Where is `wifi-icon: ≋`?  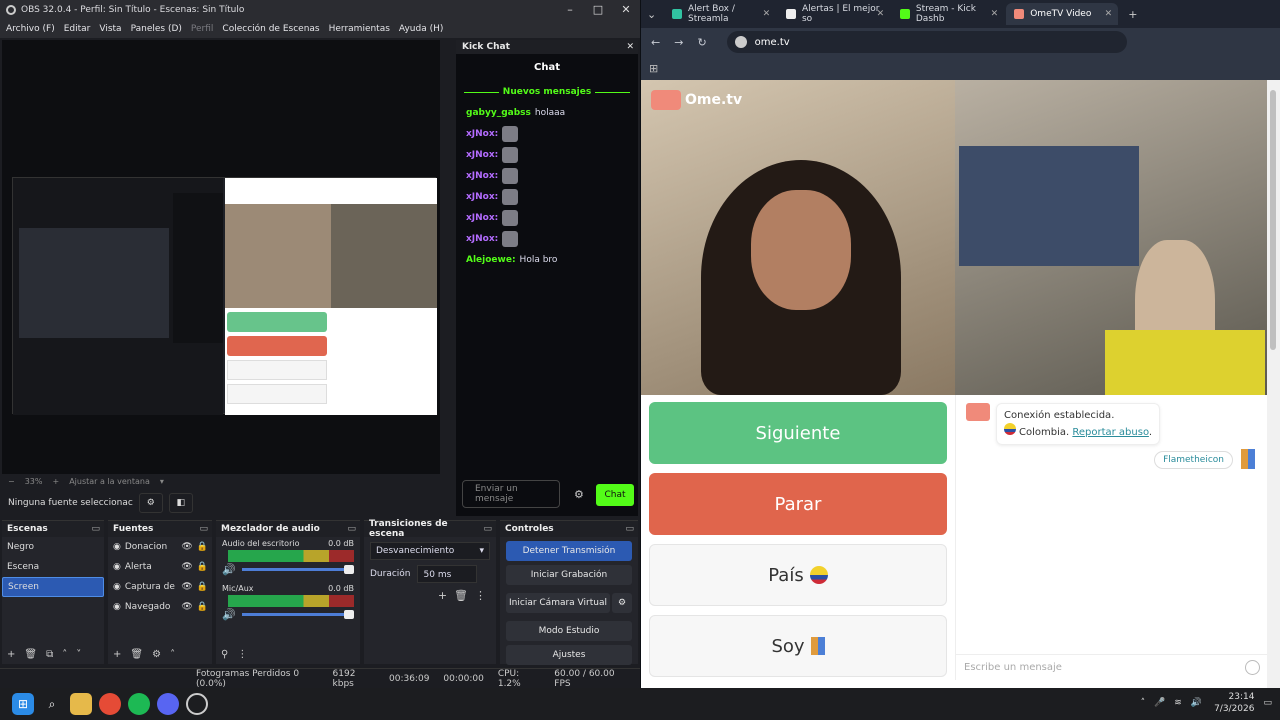 wifi-icon: ≋ is located at coordinates (1178, 703).